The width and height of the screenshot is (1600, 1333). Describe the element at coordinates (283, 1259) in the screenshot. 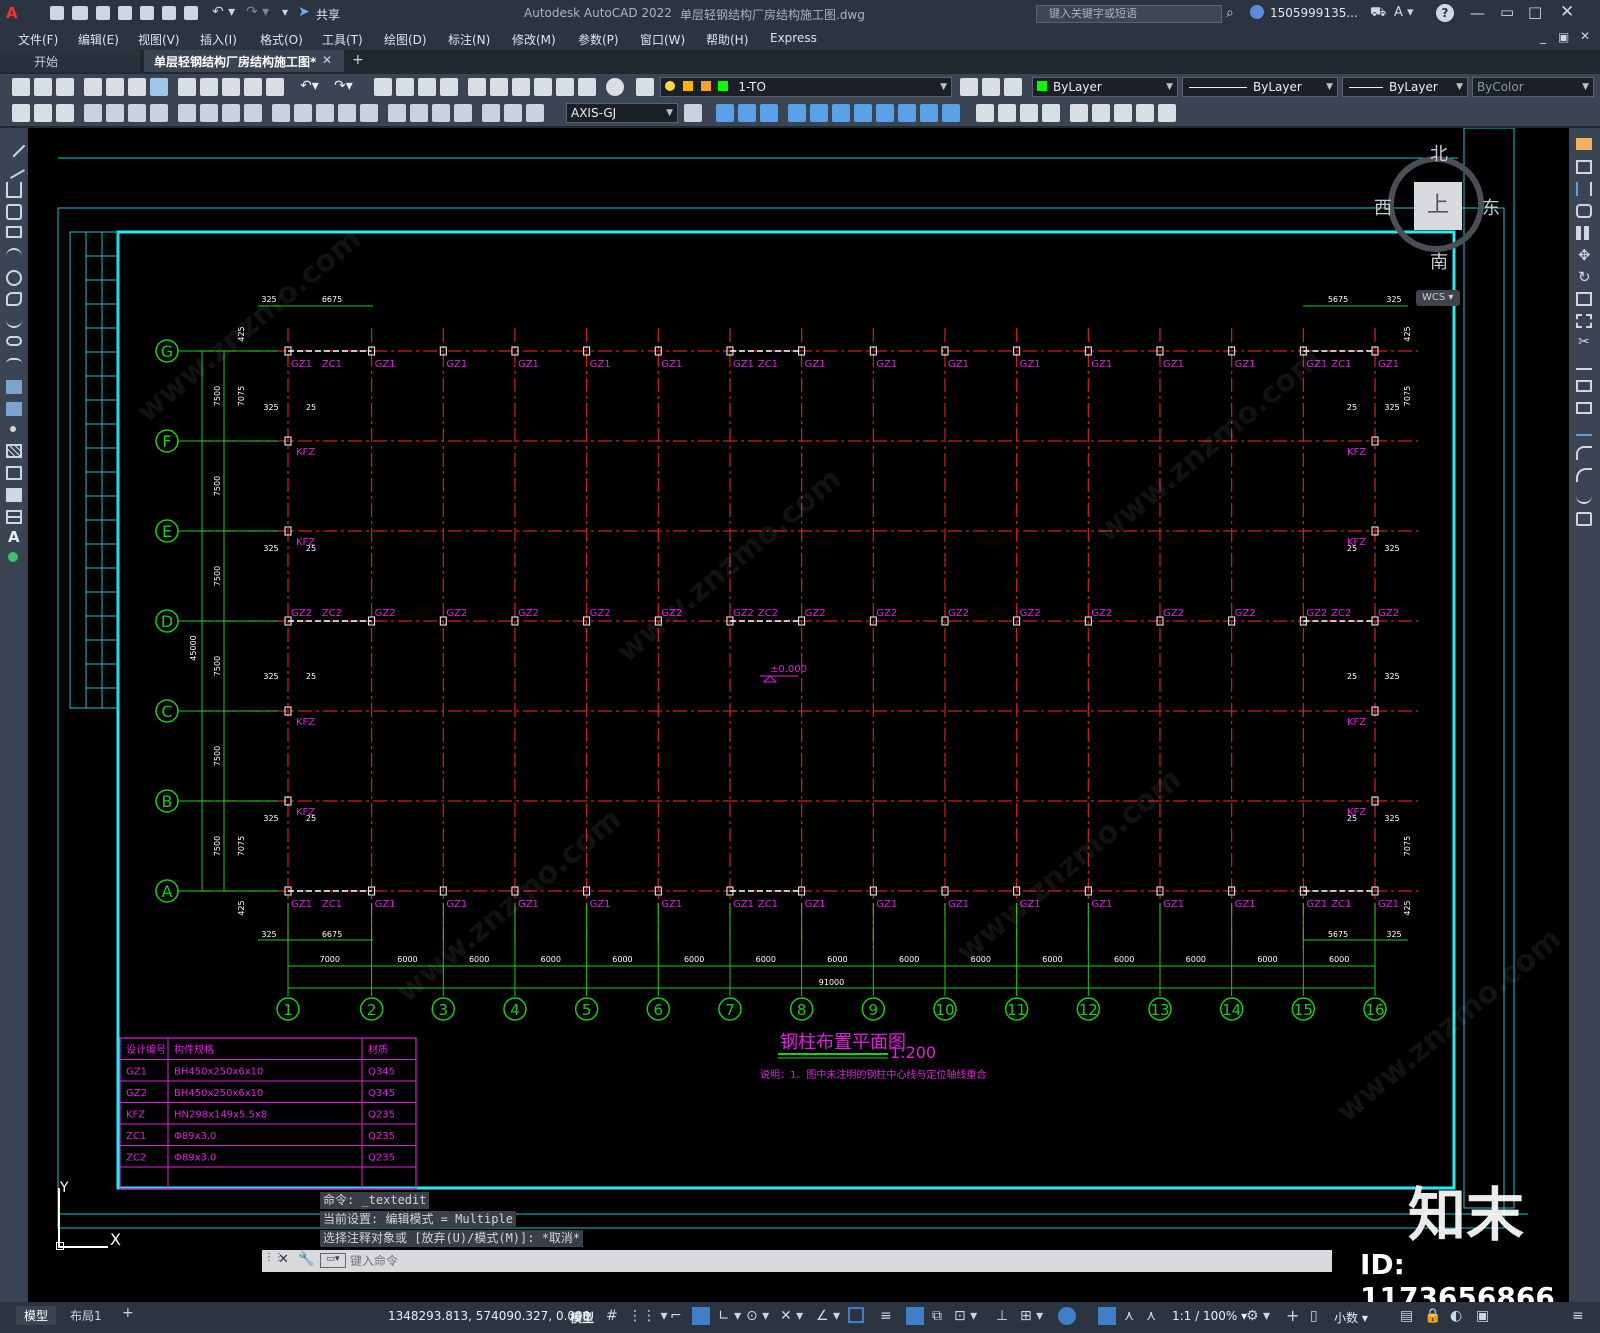

I see `command-close-icon: ✕` at that location.